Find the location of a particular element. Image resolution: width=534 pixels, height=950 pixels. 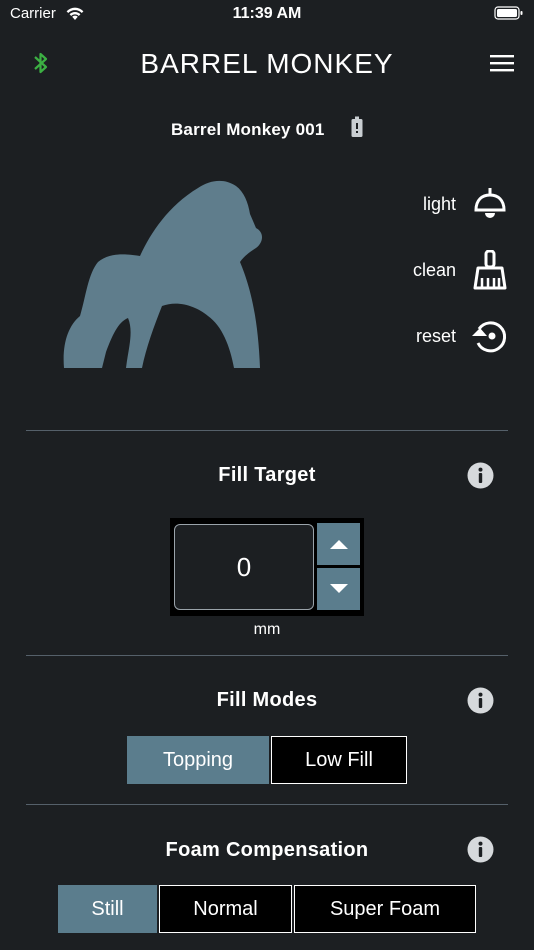

fill-mode-low-fill: Low Fill is located at coordinates (339, 760).